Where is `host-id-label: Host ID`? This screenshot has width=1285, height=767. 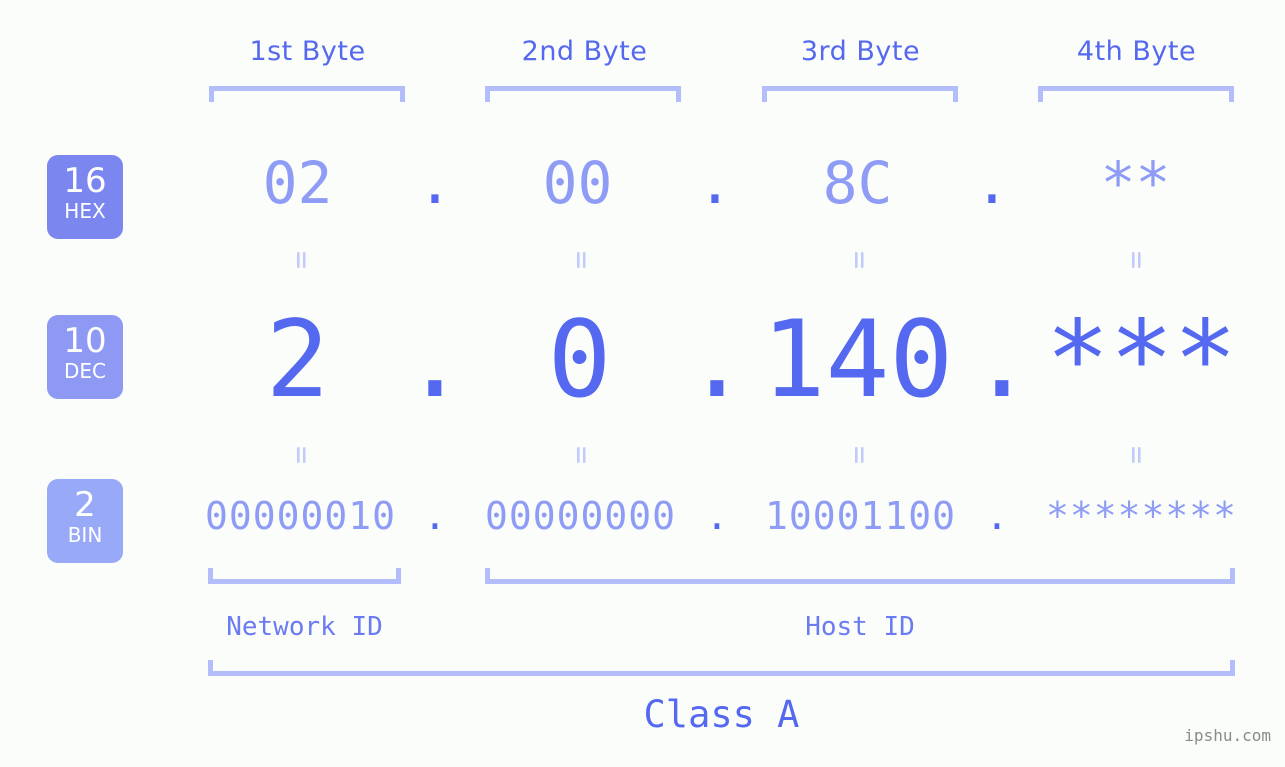 host-id-label: Host ID is located at coordinates (860, 627).